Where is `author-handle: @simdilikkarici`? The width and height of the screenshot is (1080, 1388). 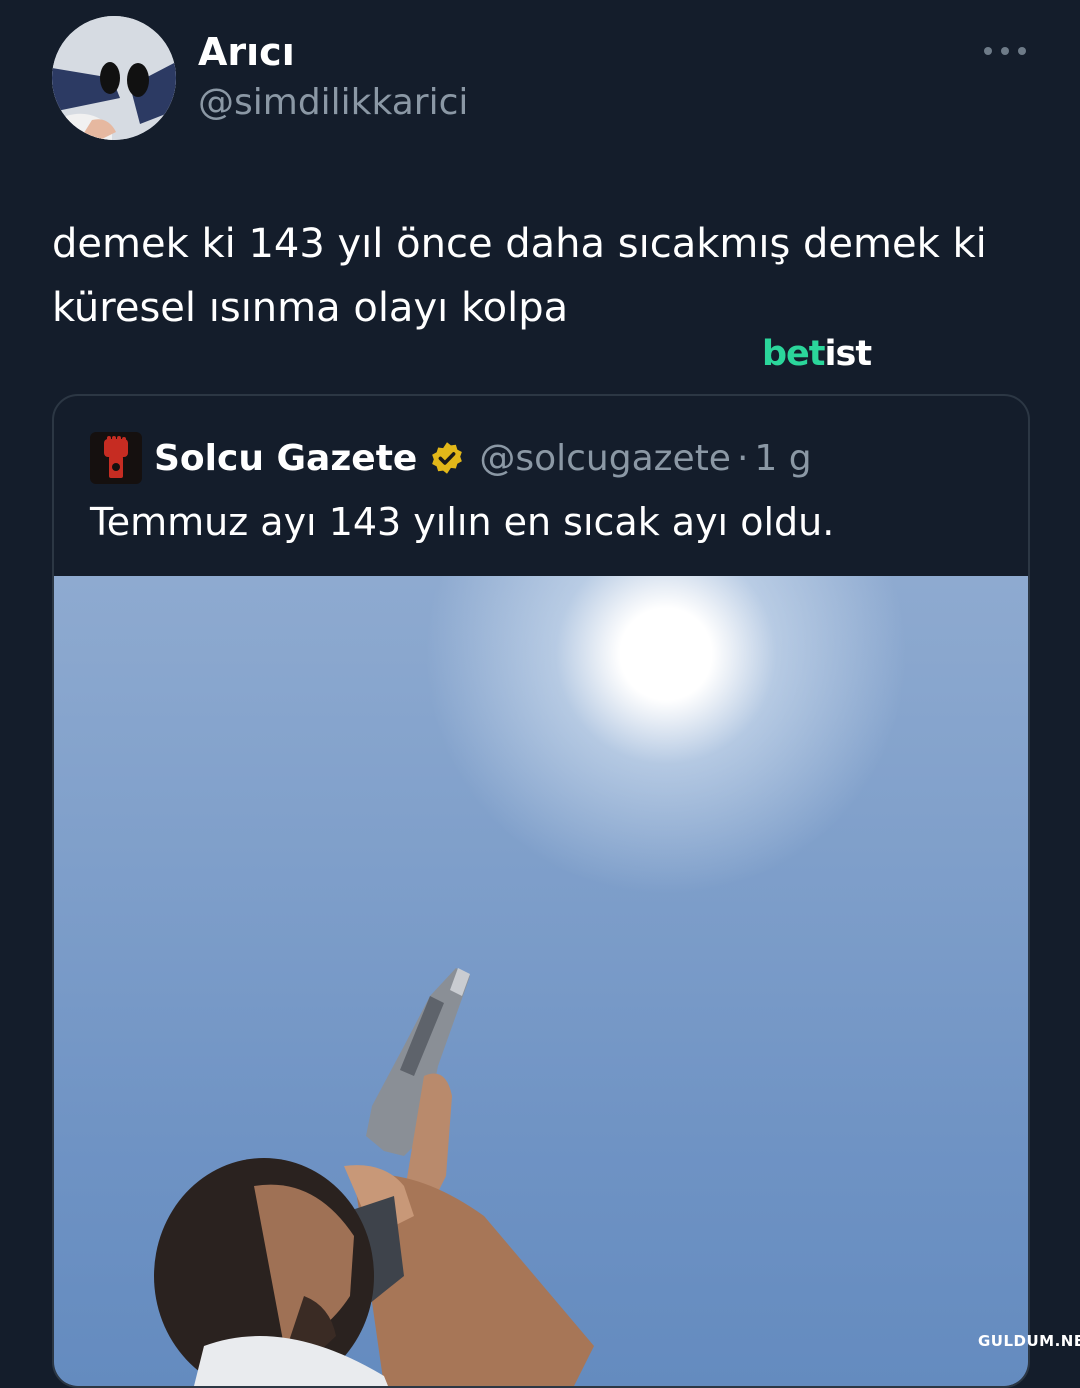 author-handle: @simdilikkarici is located at coordinates (333, 102).